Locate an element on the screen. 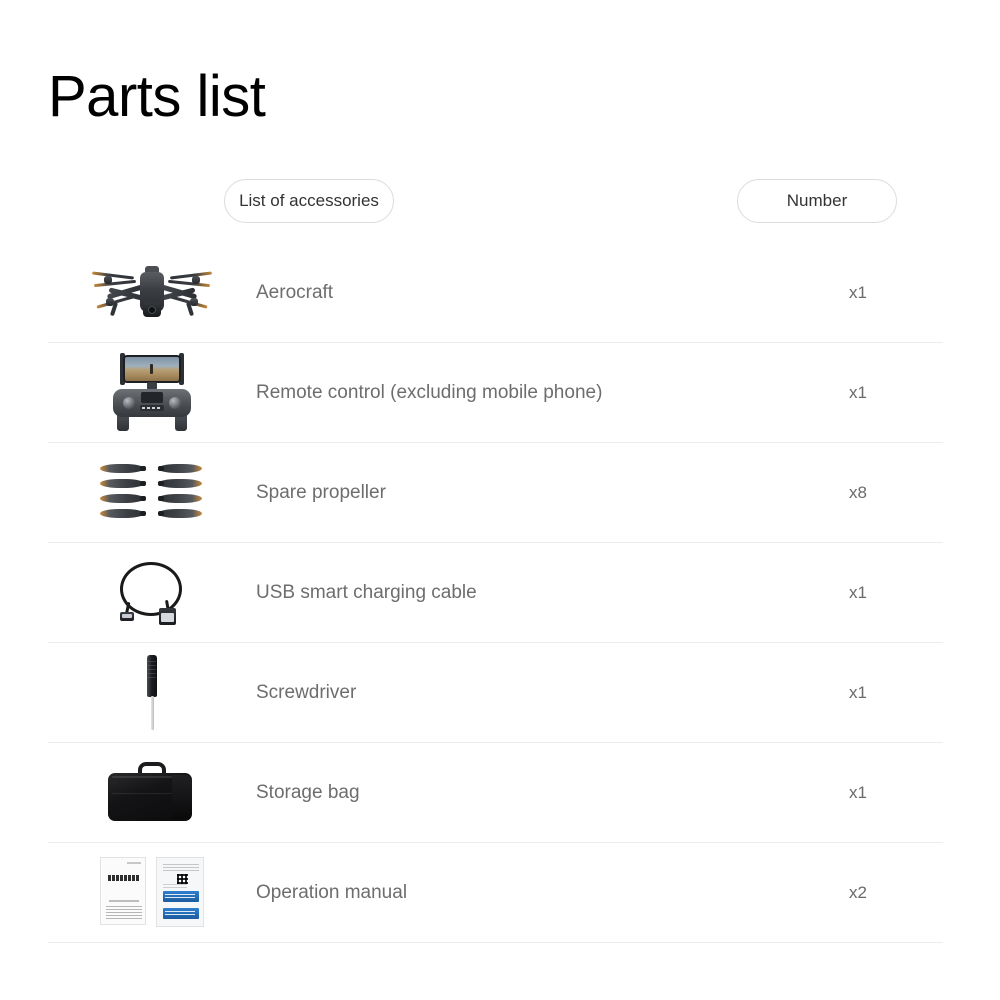 Image resolution: width=1000 pixels, height=1000 pixels. remote-control-icon is located at coordinates (152, 391).